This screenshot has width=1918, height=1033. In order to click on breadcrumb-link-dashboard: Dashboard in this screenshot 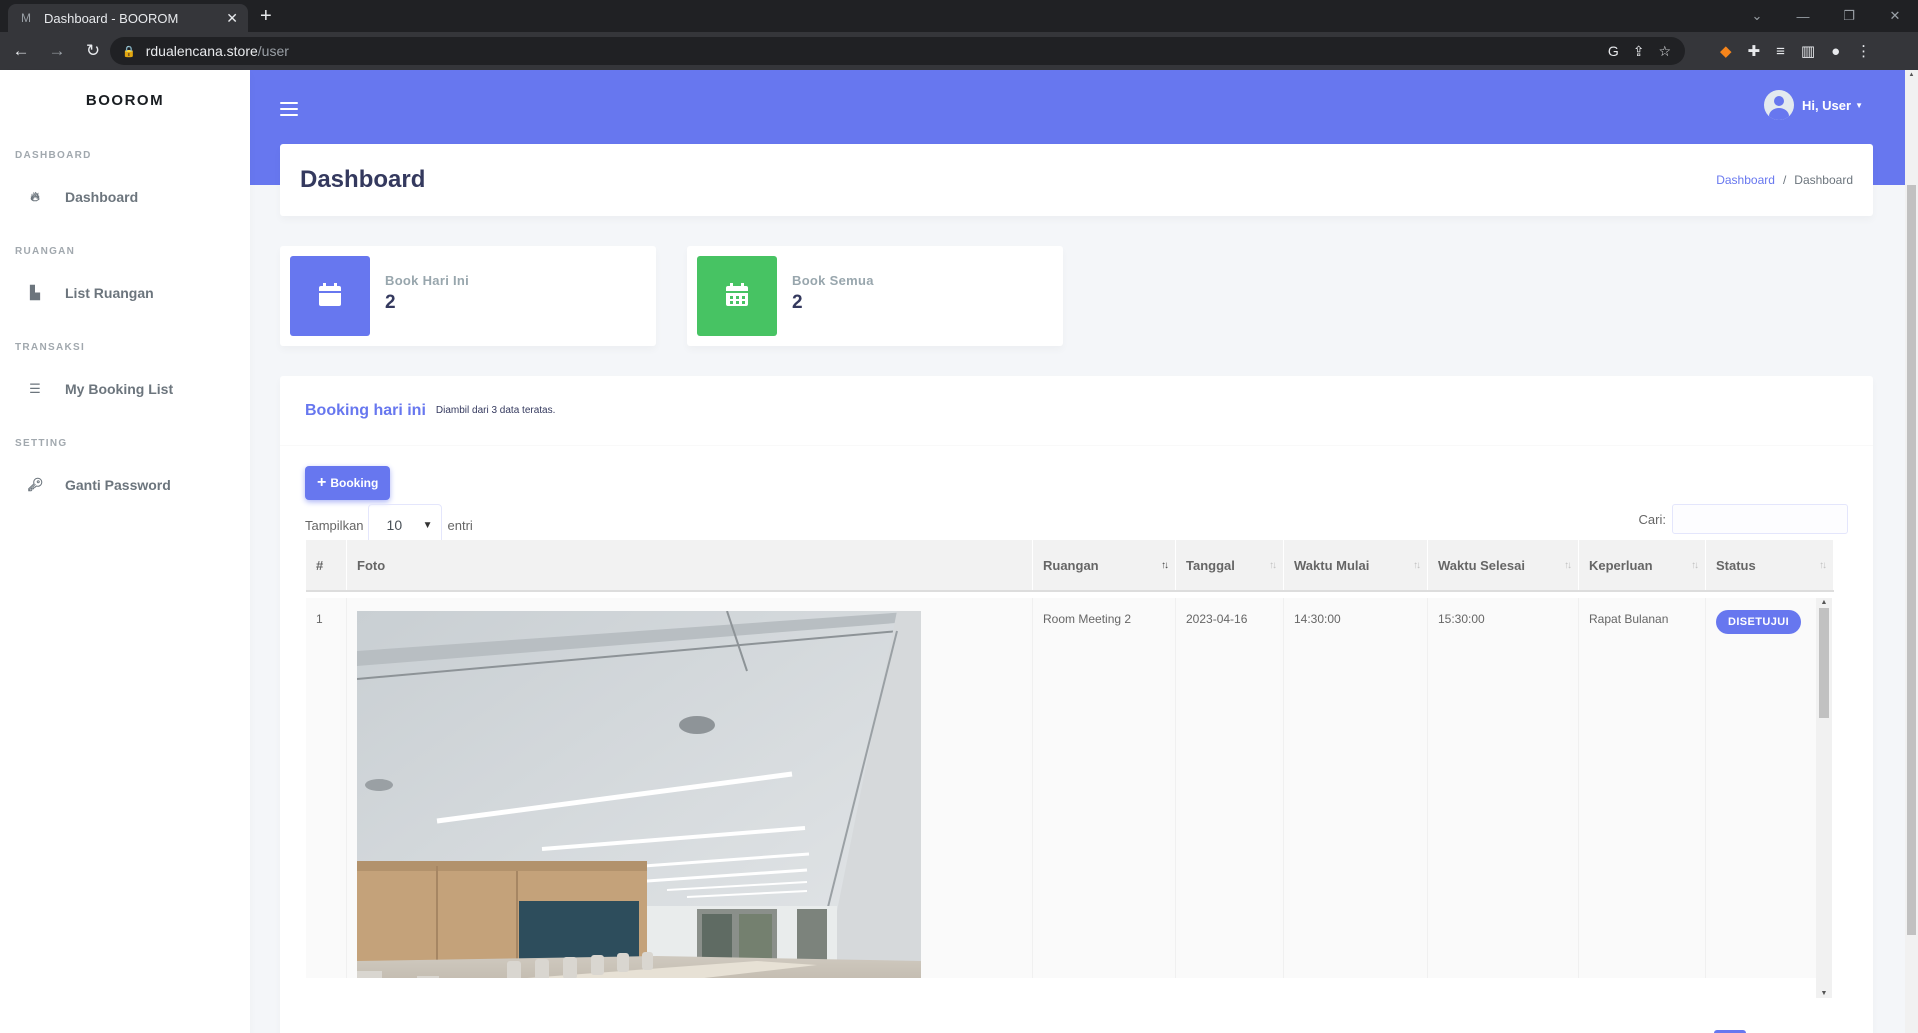, I will do `click(1745, 180)`.